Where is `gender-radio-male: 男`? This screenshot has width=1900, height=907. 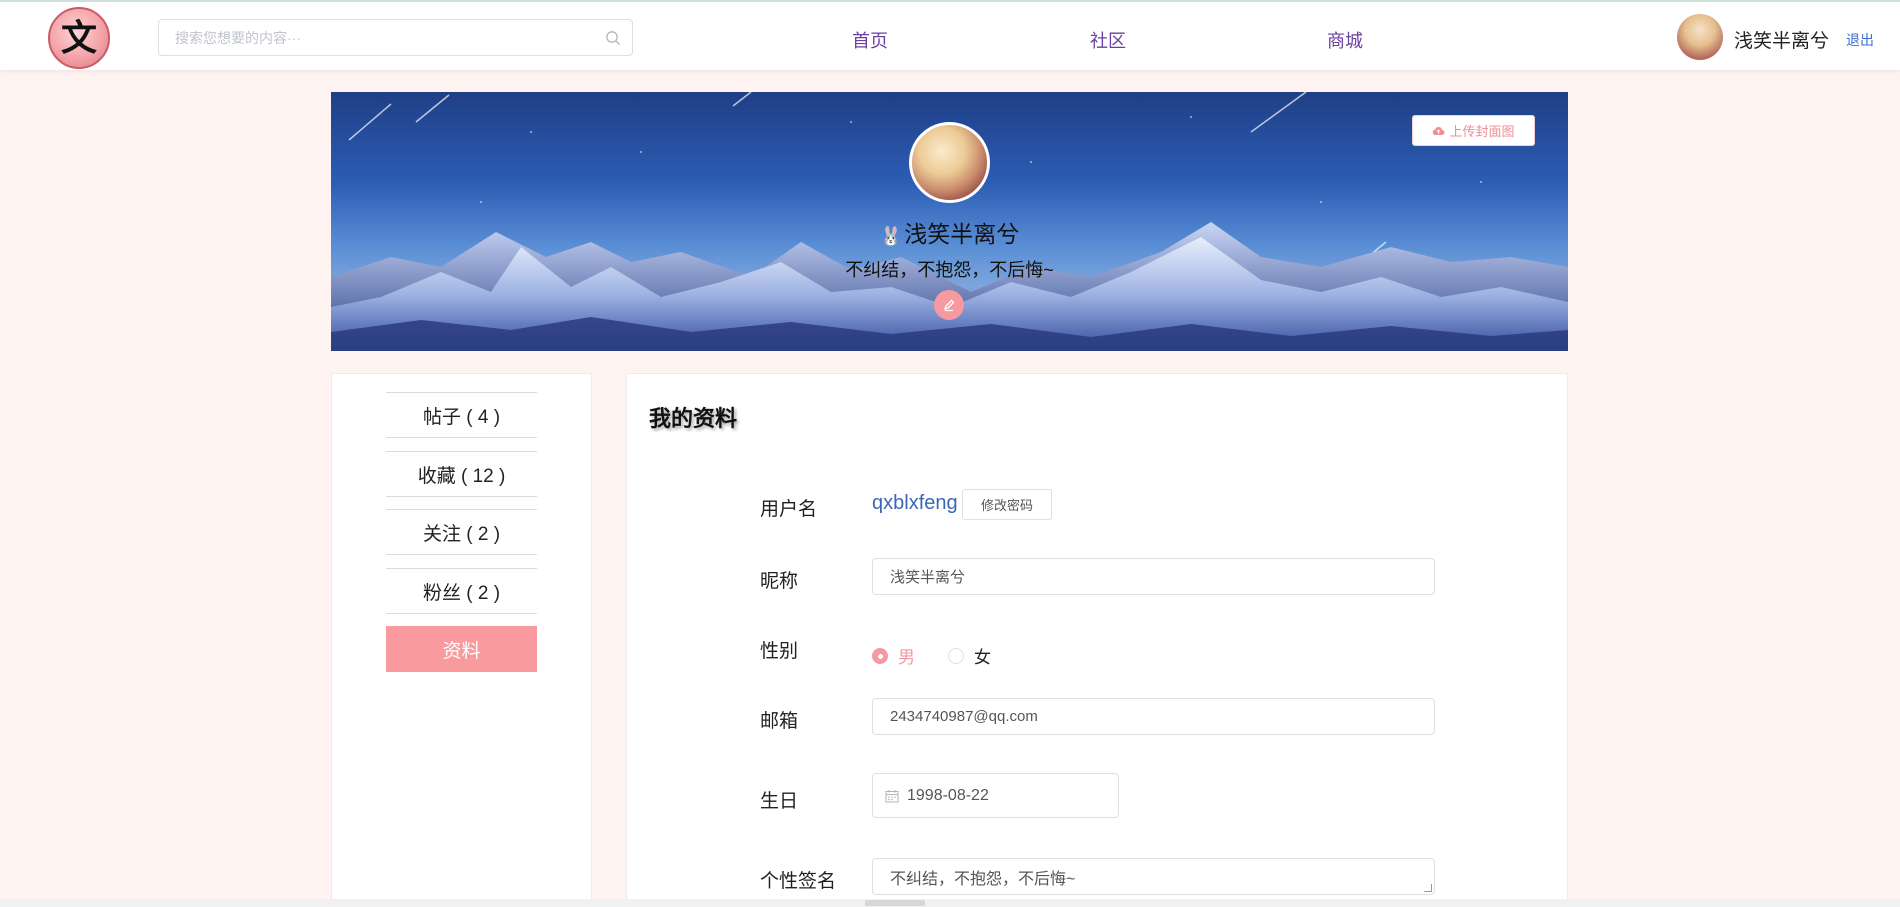
gender-radio-male: 男 is located at coordinates (893, 655).